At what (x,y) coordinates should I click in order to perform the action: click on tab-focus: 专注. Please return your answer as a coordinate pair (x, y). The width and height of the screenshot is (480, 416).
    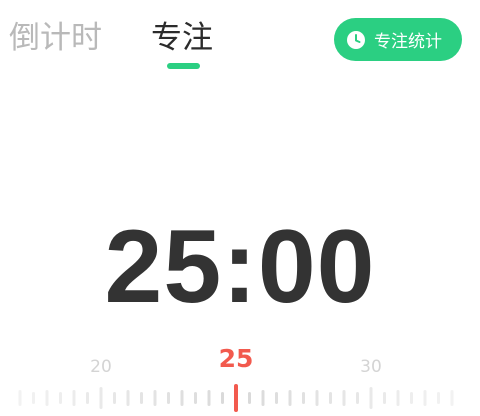
    Looking at the image, I should click on (182, 38).